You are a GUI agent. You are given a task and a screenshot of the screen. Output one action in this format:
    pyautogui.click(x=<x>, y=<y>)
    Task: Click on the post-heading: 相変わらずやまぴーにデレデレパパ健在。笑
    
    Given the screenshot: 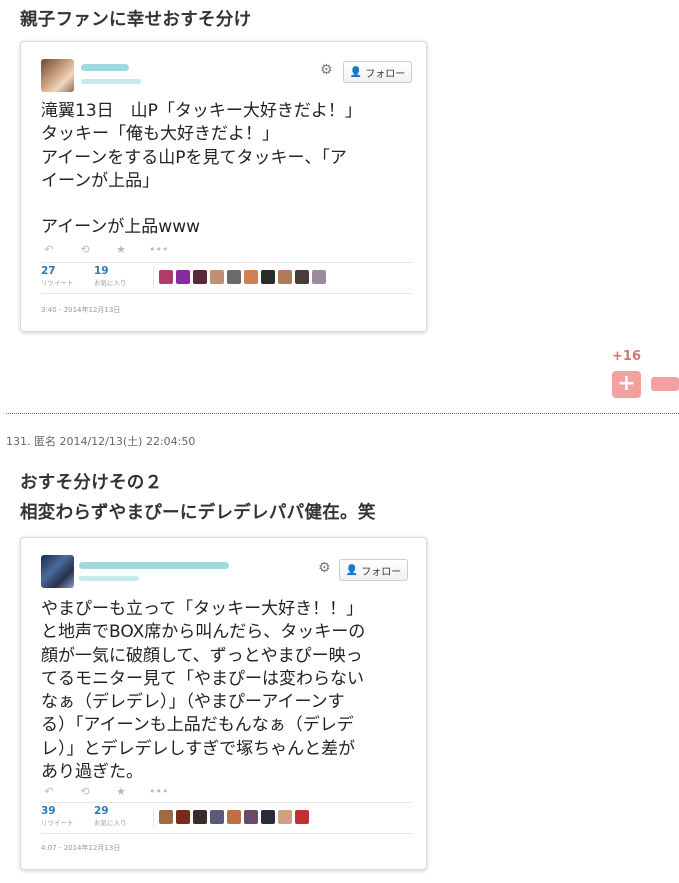 What is the action you would take?
    pyautogui.click(x=198, y=513)
    